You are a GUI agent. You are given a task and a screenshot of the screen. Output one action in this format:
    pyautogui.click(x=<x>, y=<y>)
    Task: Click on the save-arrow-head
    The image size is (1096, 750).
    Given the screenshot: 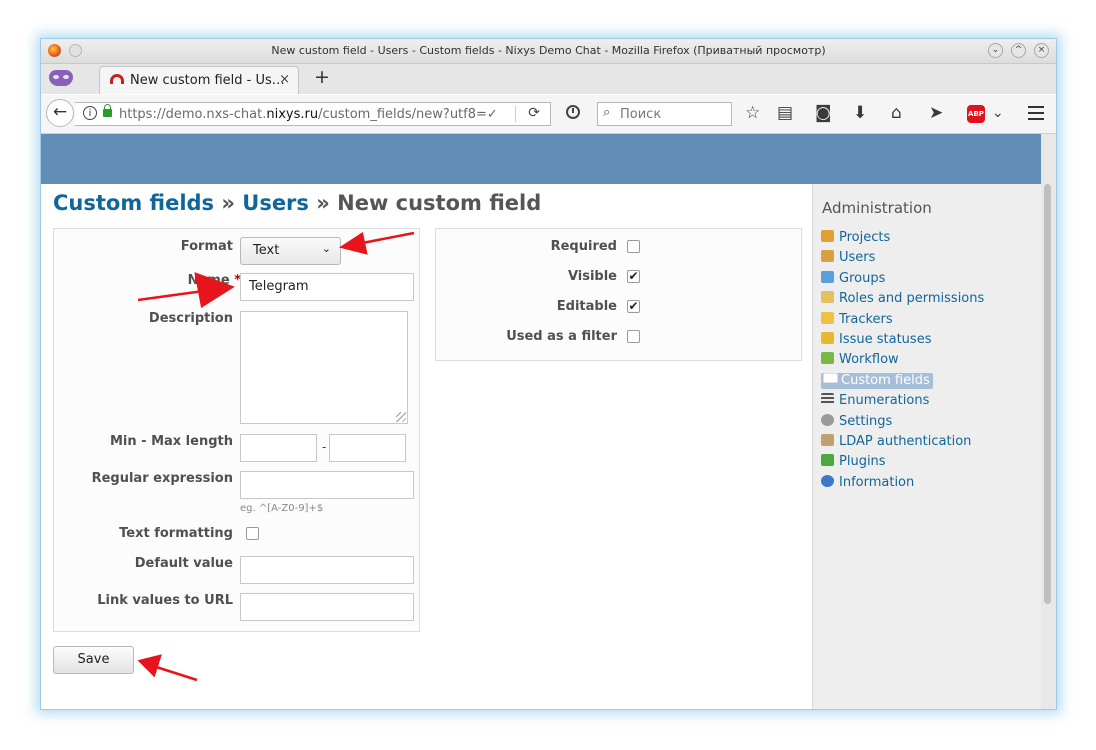 What is the action you would take?
    pyautogui.click(x=149, y=666)
    